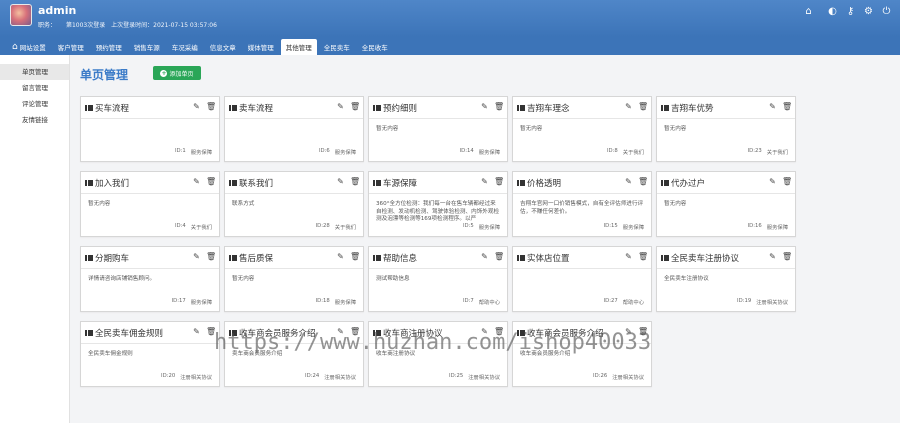 The image size is (900, 423). What do you see at coordinates (850, 11) in the screenshot?
I see `key-icon: ⚷` at bounding box center [850, 11].